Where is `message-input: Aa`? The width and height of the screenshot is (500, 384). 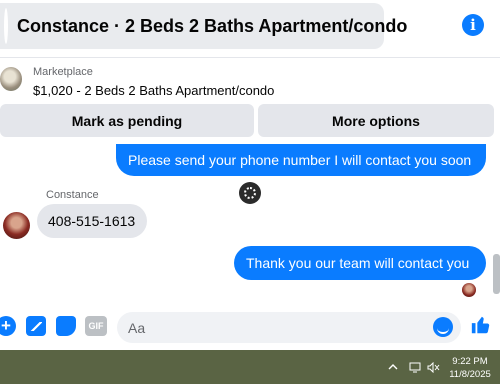 message-input: Aa is located at coordinates (289, 327).